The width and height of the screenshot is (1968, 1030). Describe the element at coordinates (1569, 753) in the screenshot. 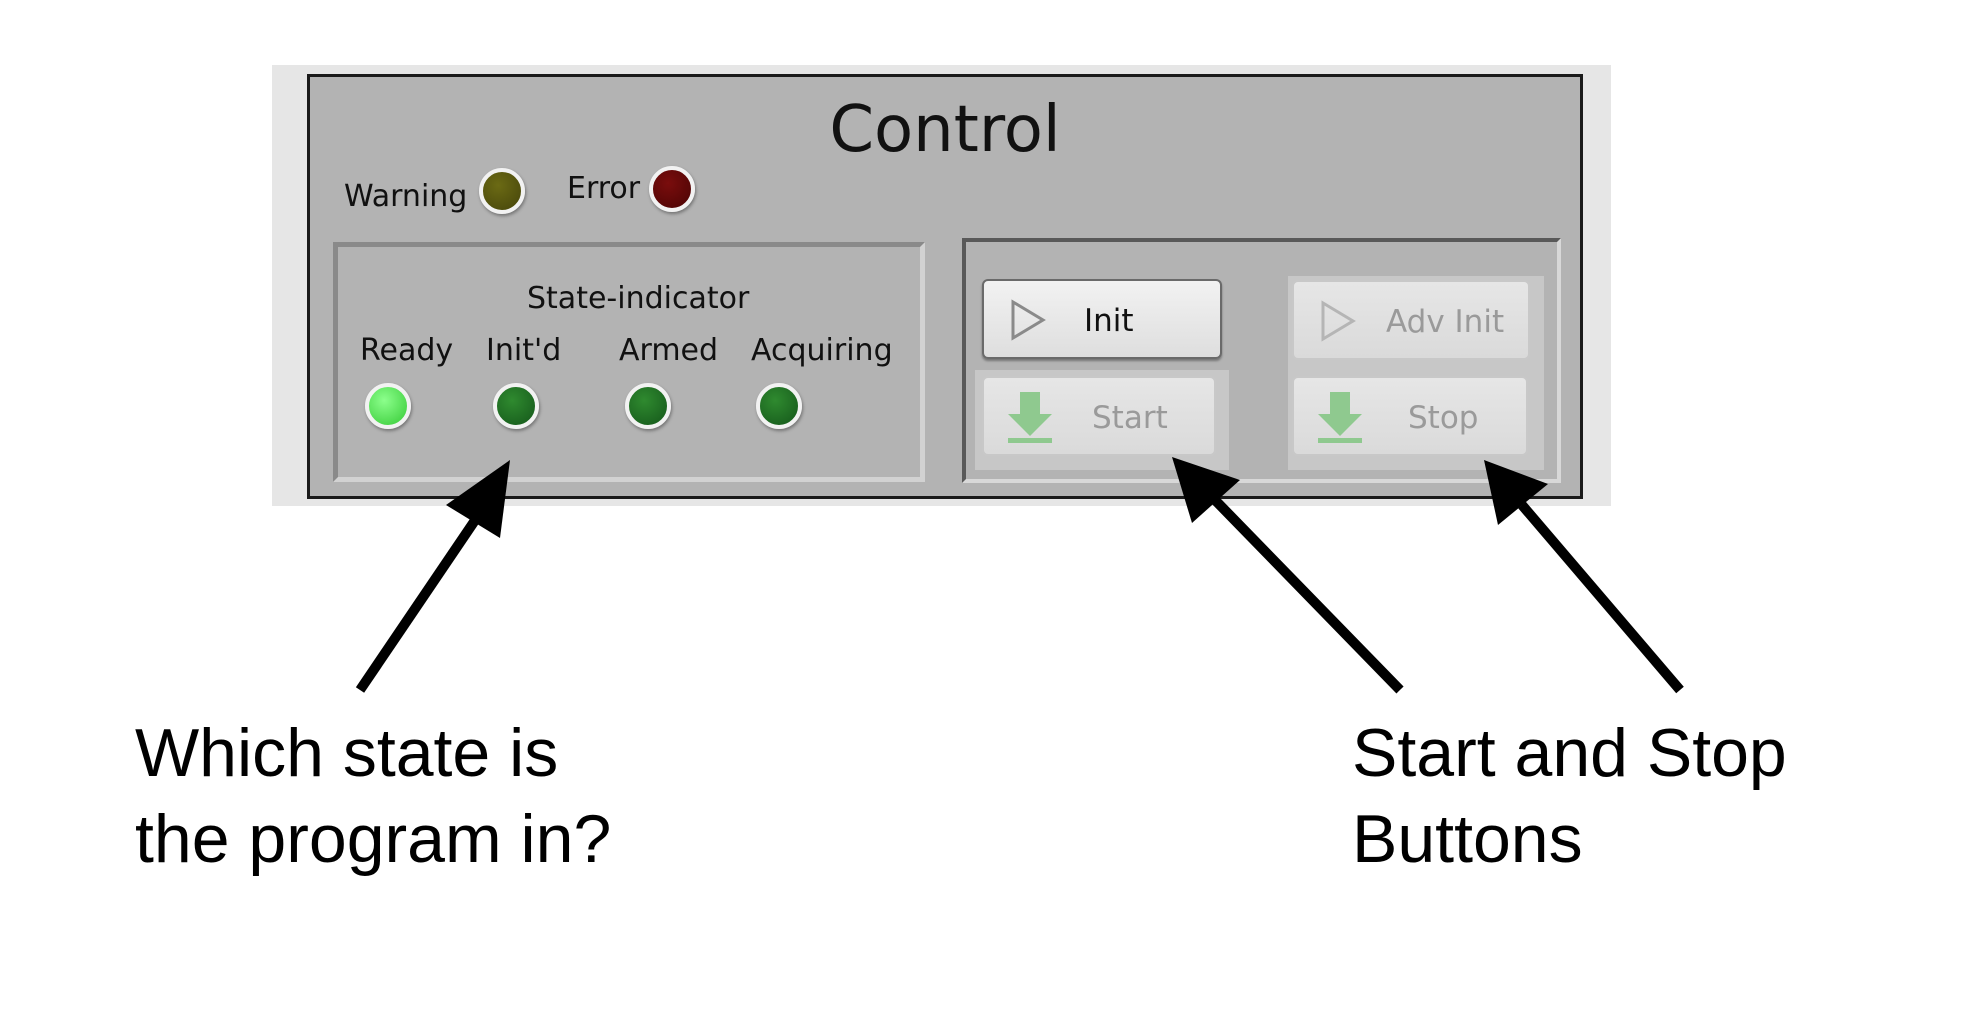

I see `callout-start-stop-line1: Start and Stop` at that location.